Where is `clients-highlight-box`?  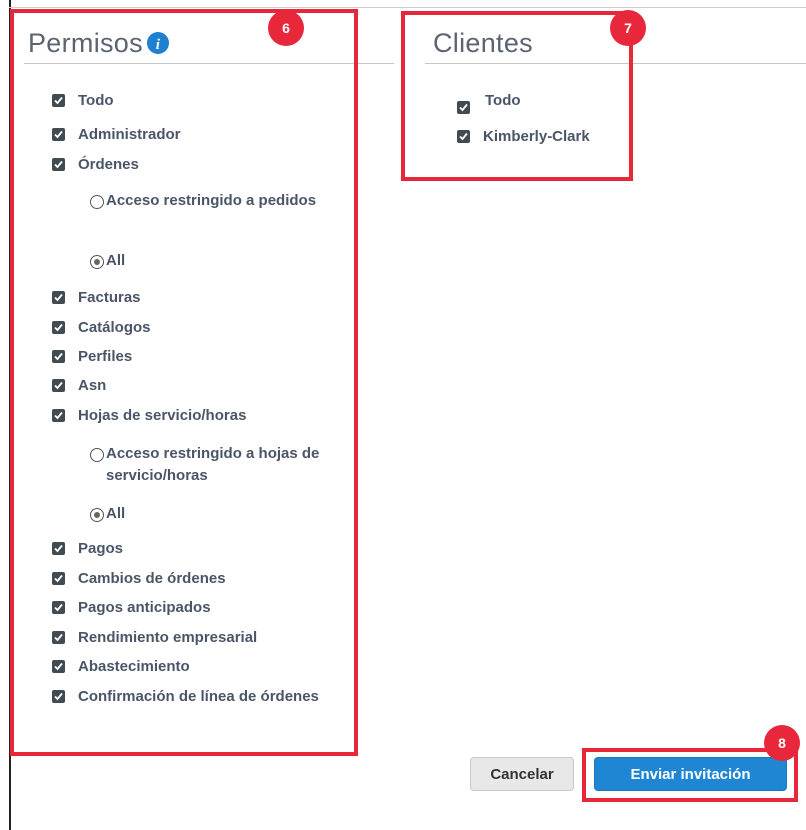 clients-highlight-box is located at coordinates (517, 96).